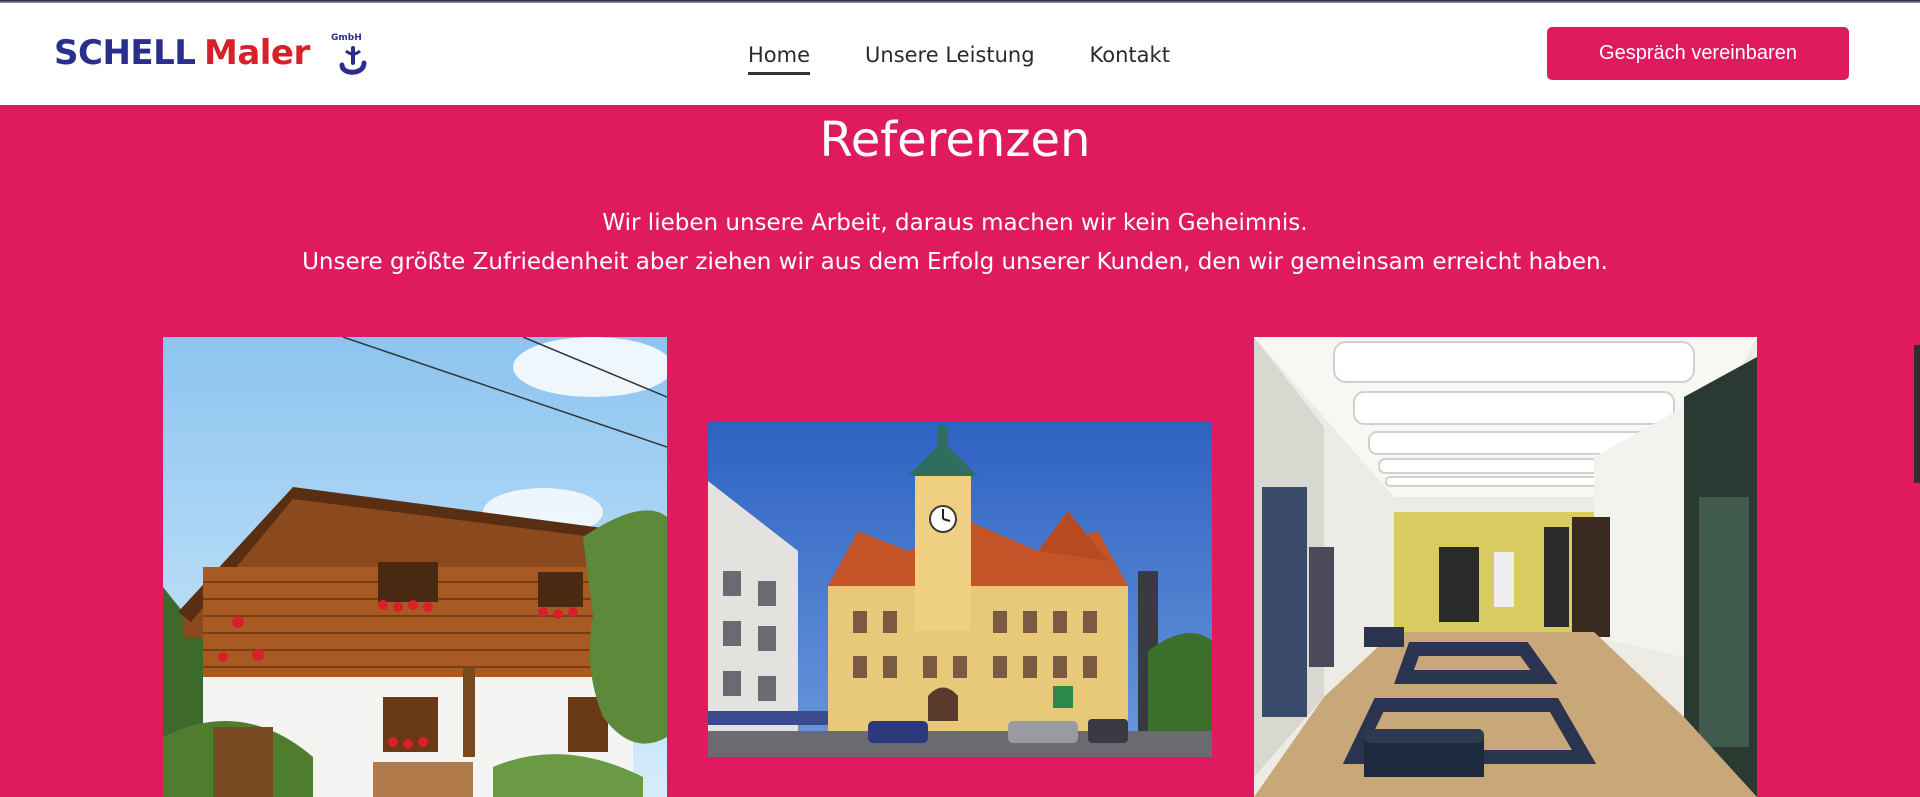 The width and height of the screenshot is (1920, 797). Describe the element at coordinates (955, 140) in the screenshot. I see `section-title: Referenzen` at that location.